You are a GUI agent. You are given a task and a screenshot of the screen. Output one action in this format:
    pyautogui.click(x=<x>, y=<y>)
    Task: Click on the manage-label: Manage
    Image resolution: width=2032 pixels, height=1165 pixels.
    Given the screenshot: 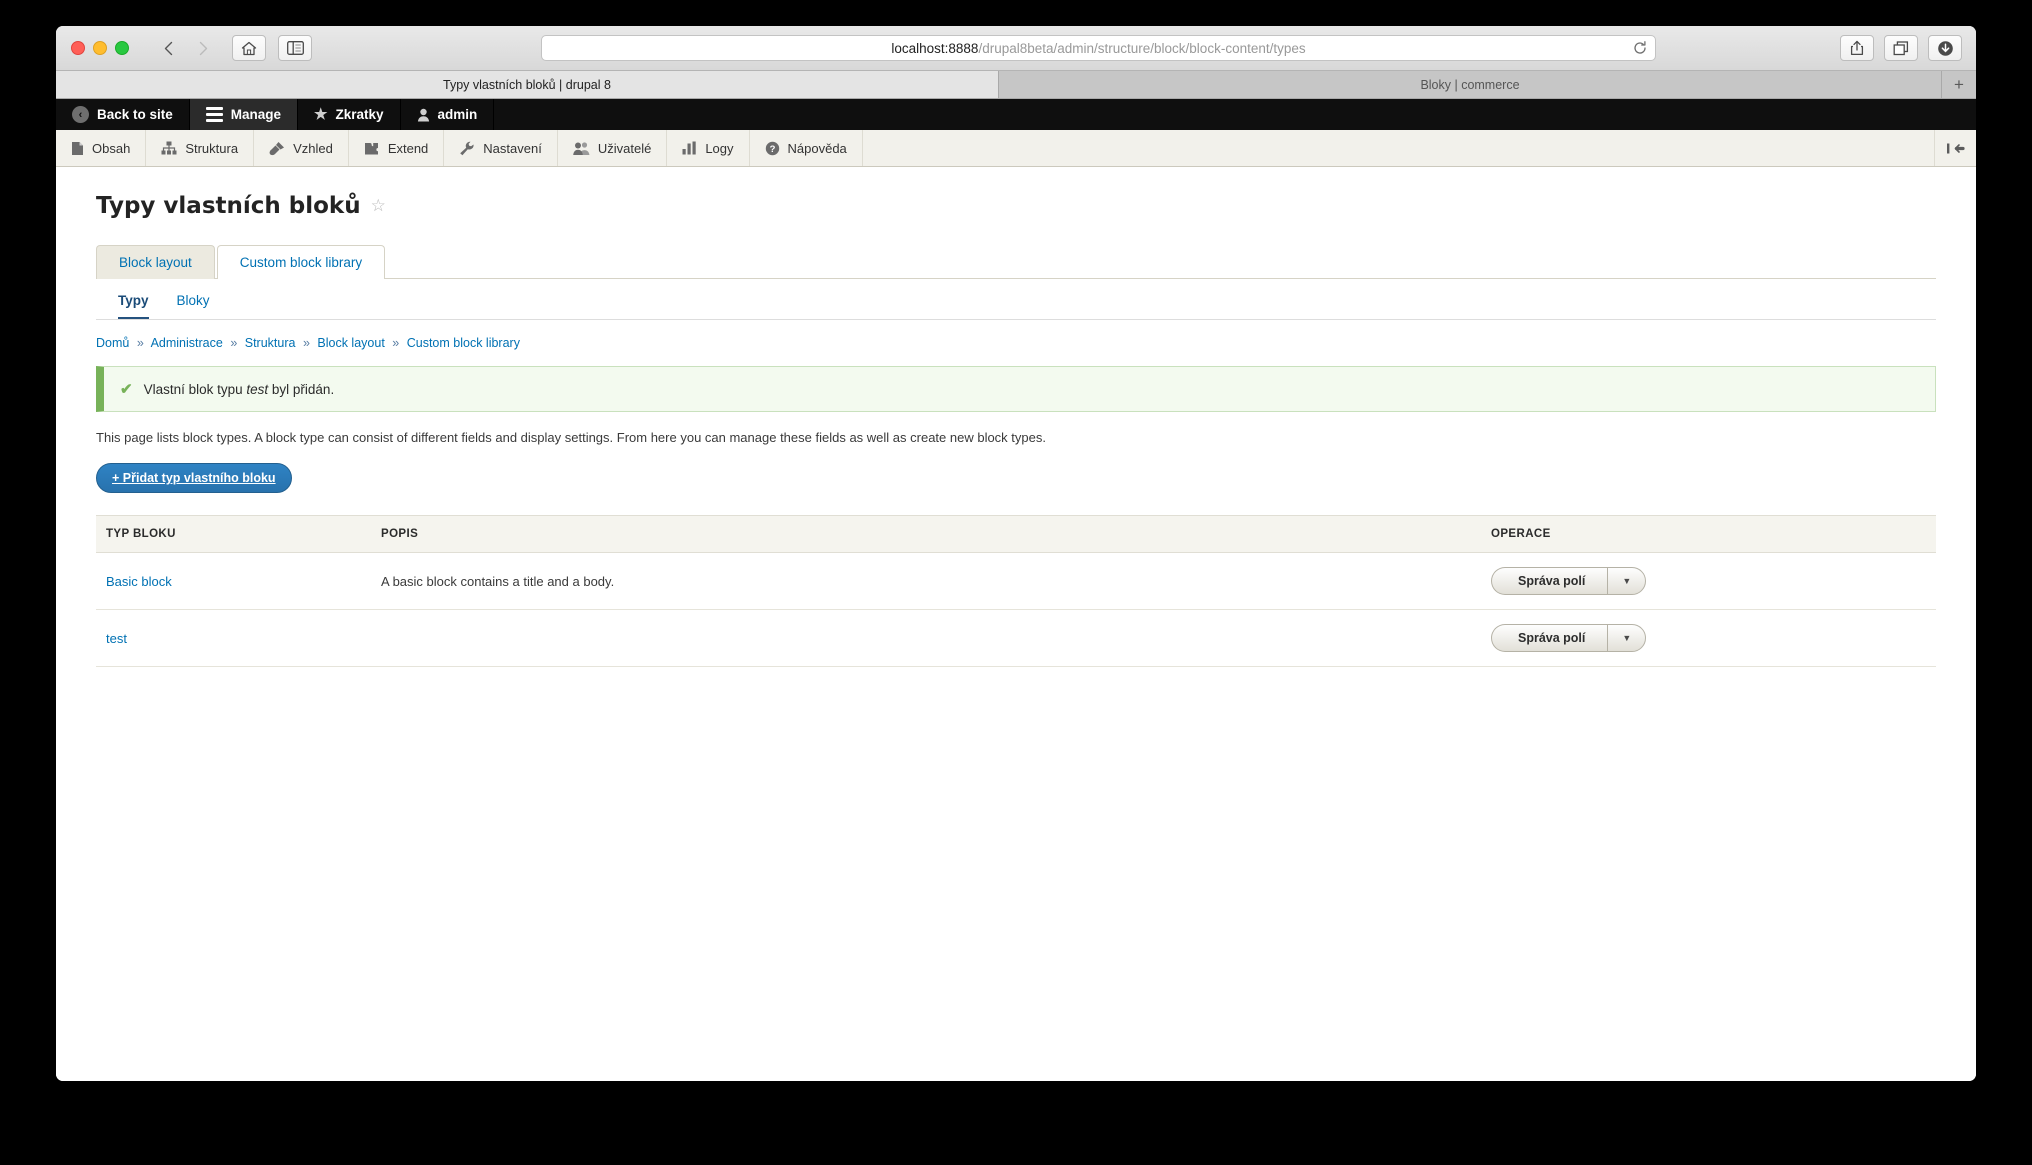 What is the action you would take?
    pyautogui.click(x=256, y=114)
    